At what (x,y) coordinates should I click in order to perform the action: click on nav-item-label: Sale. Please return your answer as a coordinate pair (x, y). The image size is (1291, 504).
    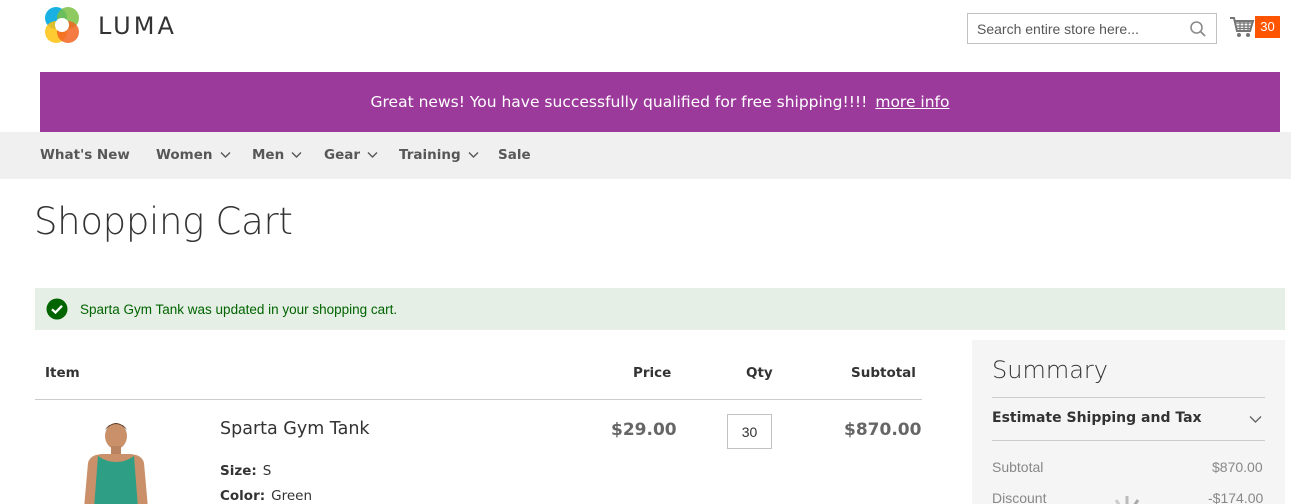
    Looking at the image, I should click on (514, 155).